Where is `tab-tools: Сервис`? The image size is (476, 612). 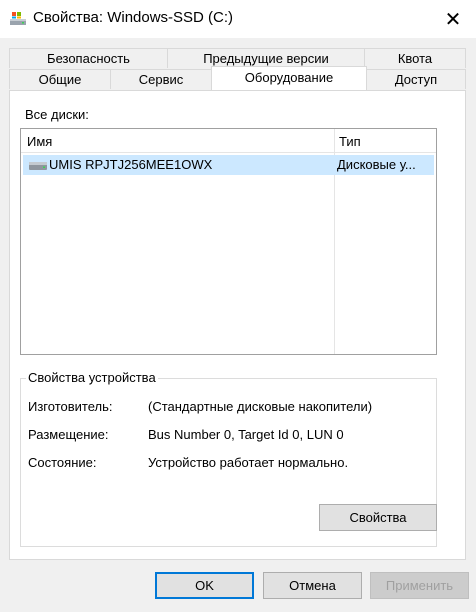 tab-tools: Сервис is located at coordinates (161, 79).